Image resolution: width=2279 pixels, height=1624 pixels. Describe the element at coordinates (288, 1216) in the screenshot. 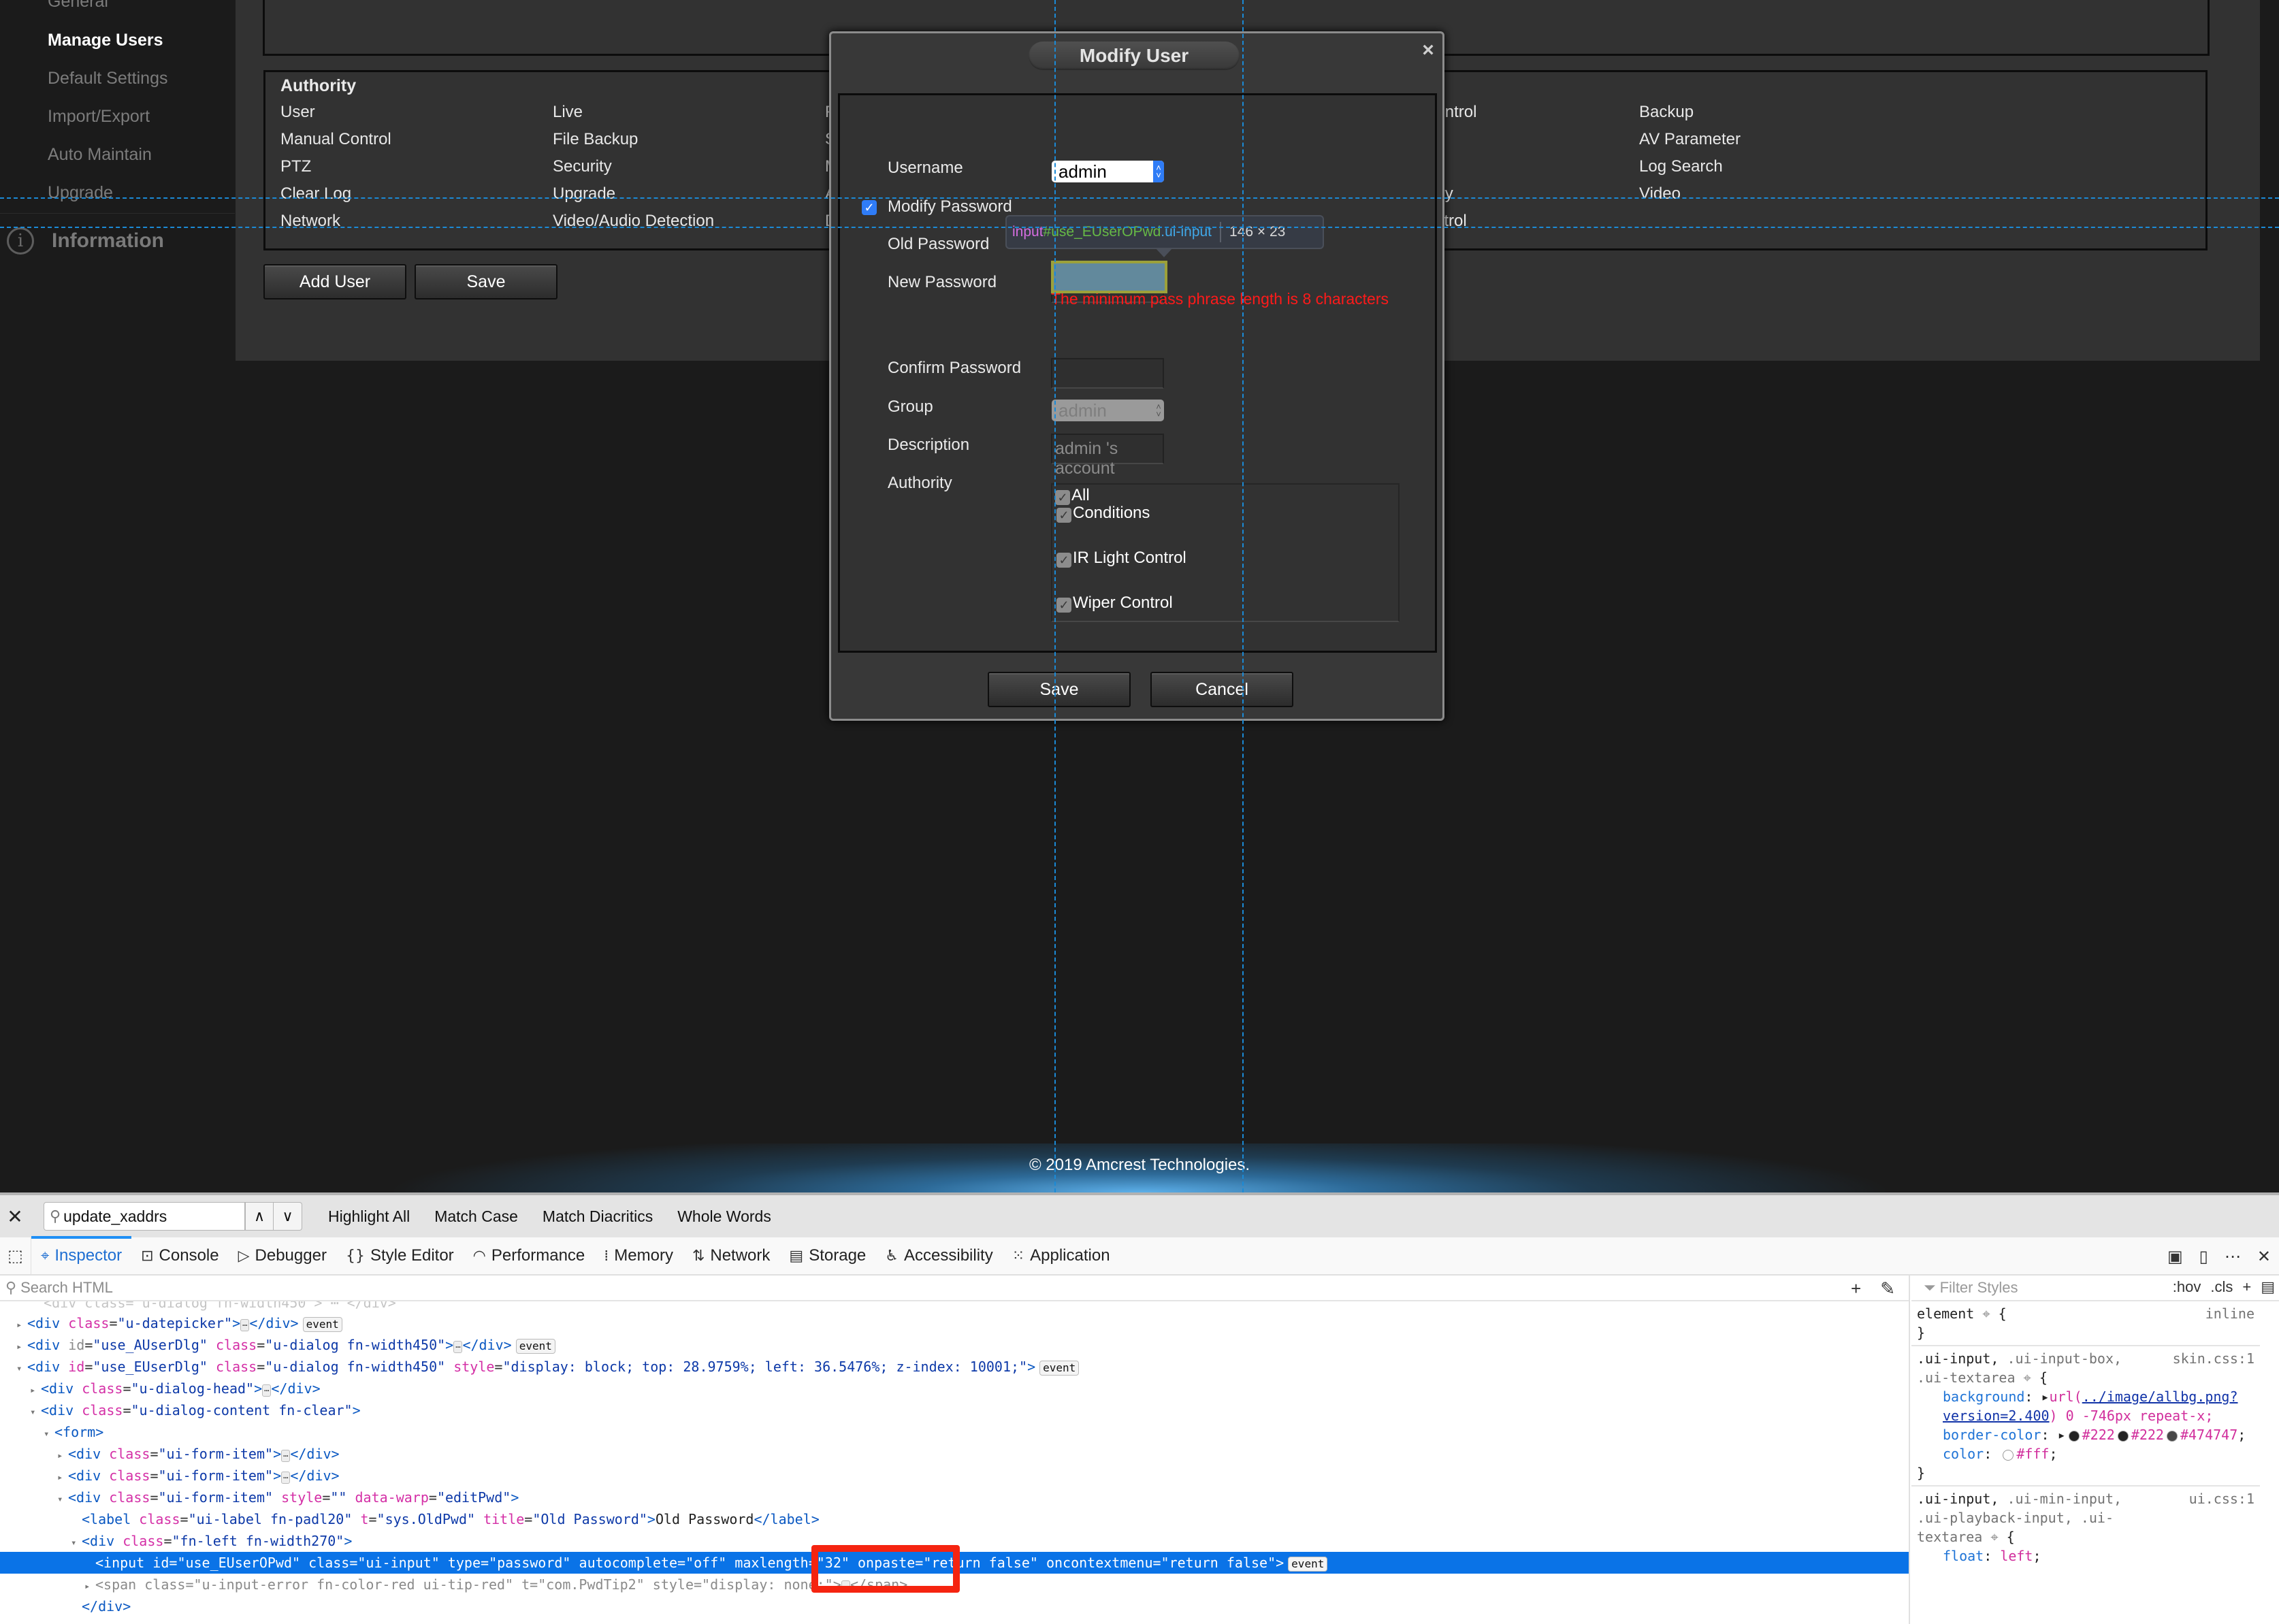

I see `find-next-button: ∨` at that location.